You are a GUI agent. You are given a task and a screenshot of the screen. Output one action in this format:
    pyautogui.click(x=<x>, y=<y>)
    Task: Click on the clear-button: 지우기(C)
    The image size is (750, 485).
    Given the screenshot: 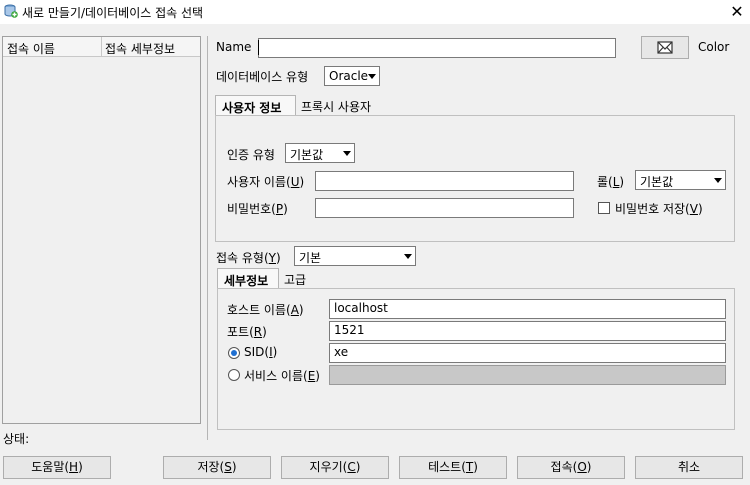 What is the action you would take?
    pyautogui.click(x=335, y=467)
    